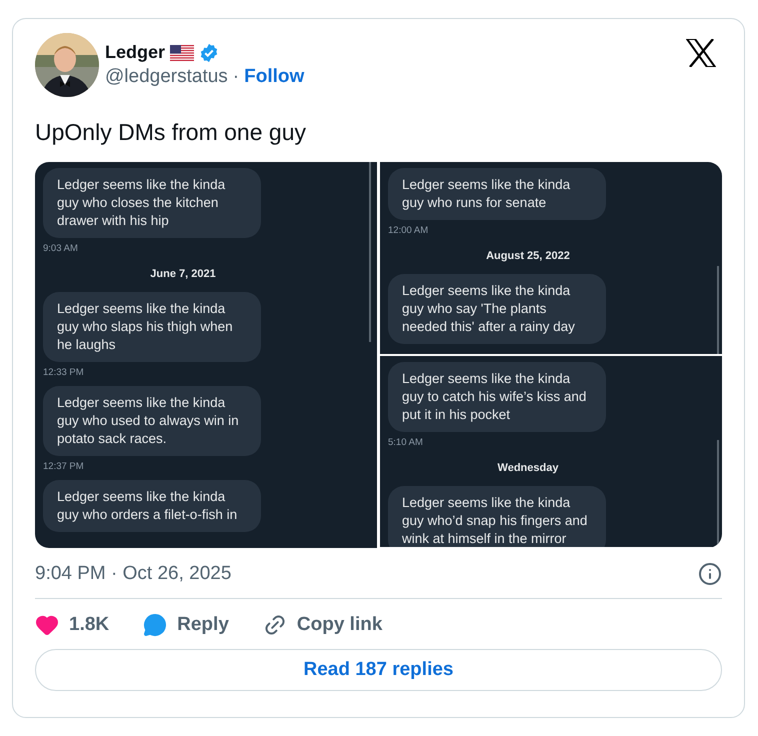 The image size is (758, 736). What do you see at coordinates (528, 256) in the screenshot?
I see `date-divider: August 25, 2022` at bounding box center [528, 256].